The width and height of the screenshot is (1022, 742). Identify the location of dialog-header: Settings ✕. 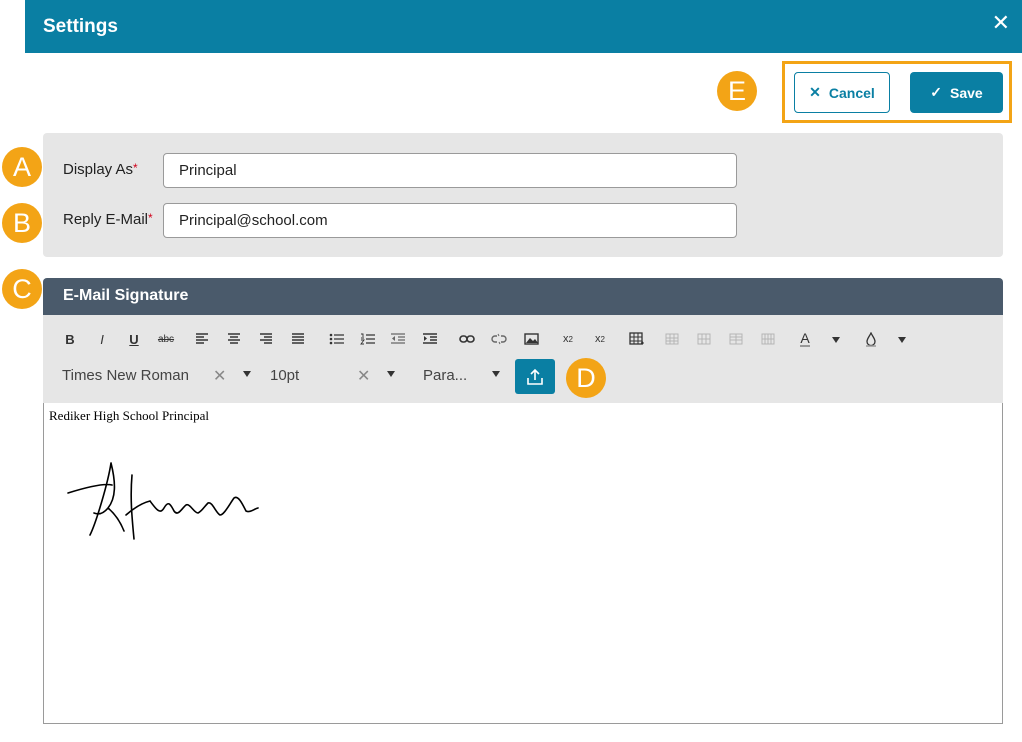
(523, 26).